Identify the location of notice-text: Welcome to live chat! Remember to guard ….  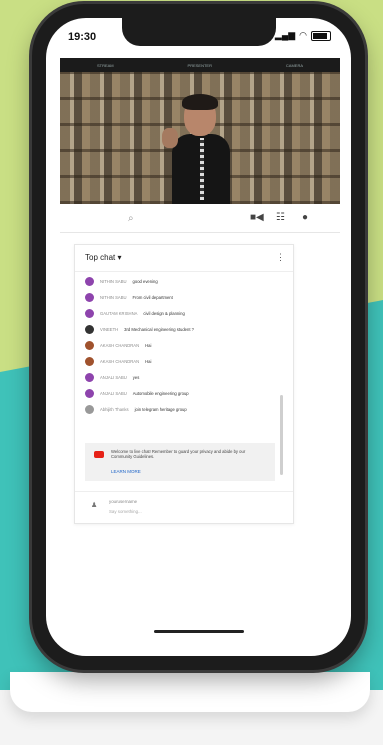
(178, 454).